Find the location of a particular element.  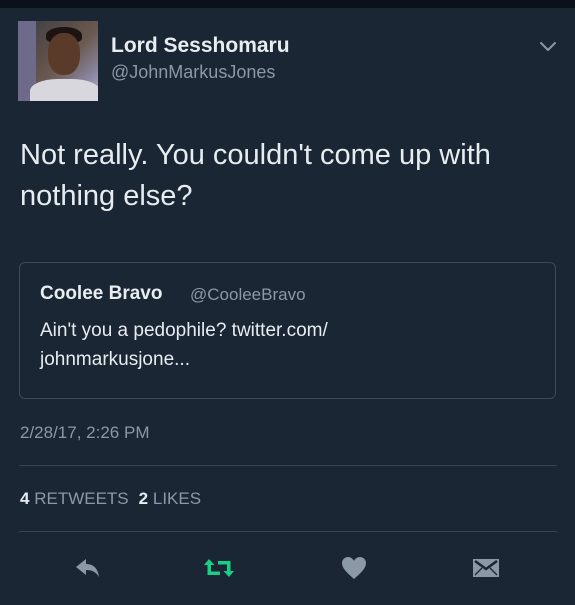

likes-stat: 2 LIKES is located at coordinates (170, 498).